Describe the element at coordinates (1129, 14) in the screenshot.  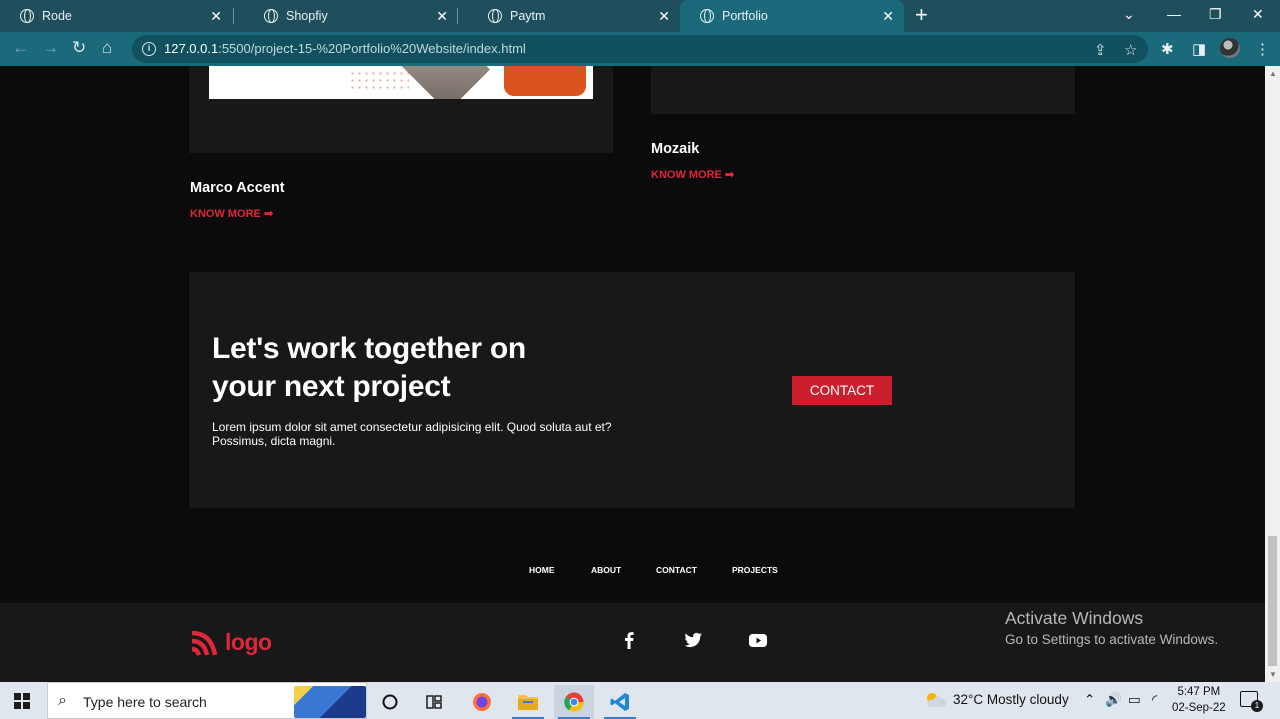
I see `chevron-down-icon: ⌄` at that location.